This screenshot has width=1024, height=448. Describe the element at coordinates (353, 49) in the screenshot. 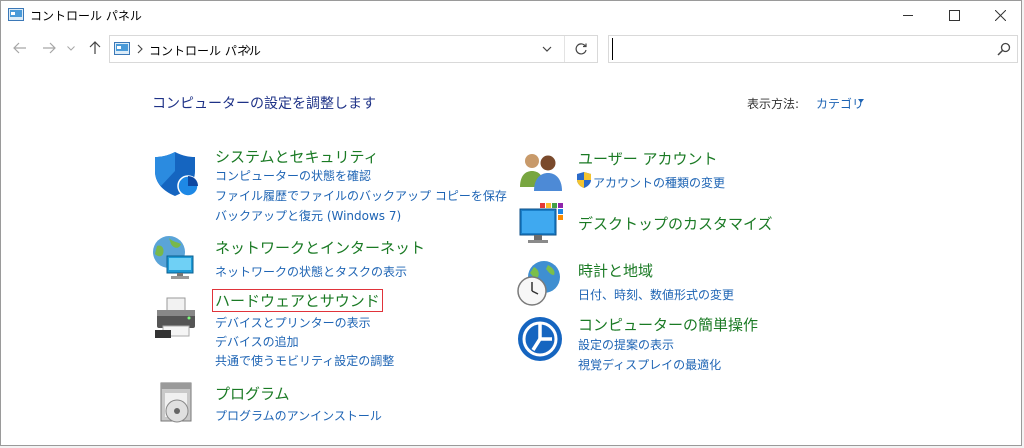

I see `address-bar: コントロール パネル` at that location.